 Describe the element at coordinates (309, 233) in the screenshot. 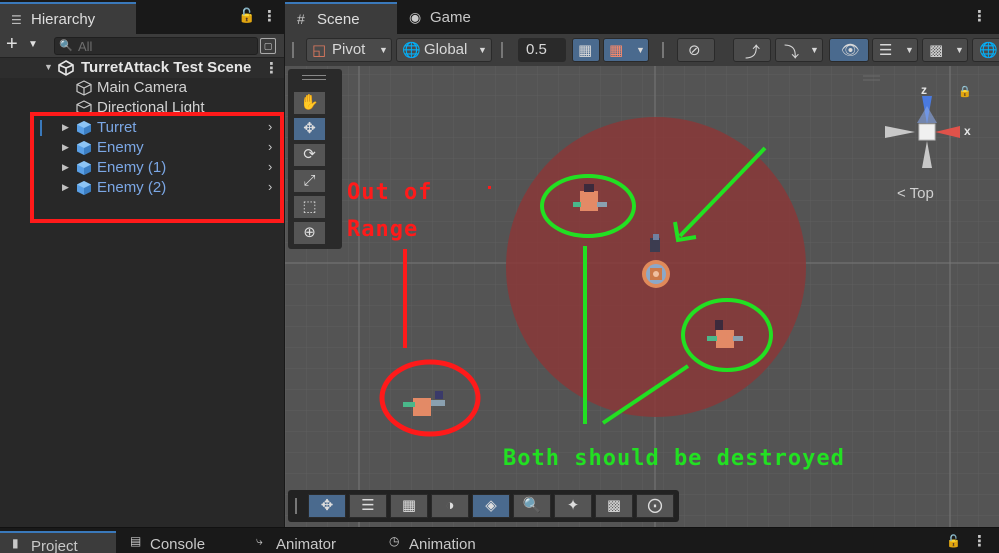

I see `transform-tool-button: ⊕` at that location.